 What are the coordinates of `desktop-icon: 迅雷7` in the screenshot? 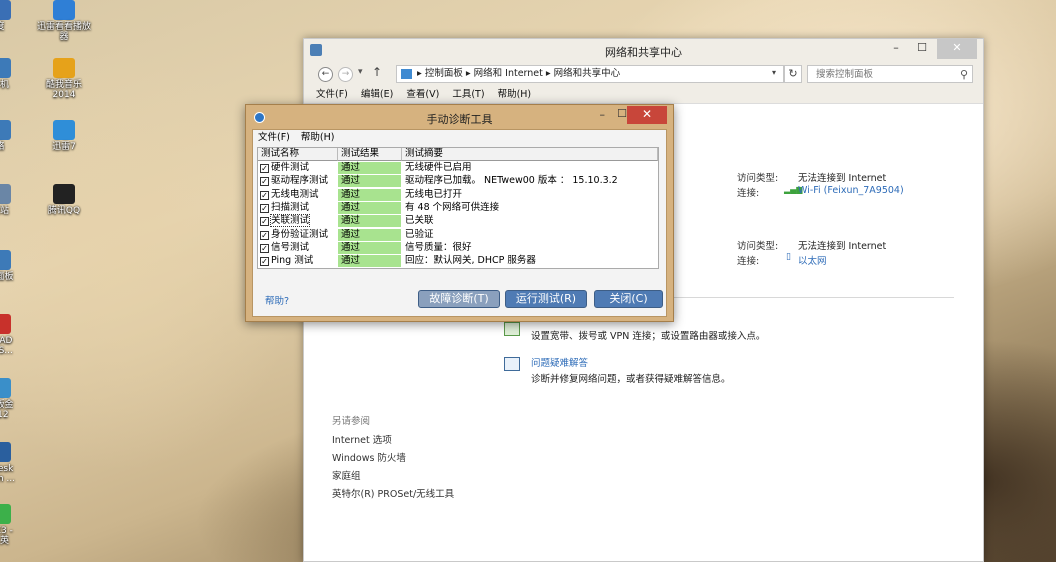 It's located at (64, 136).